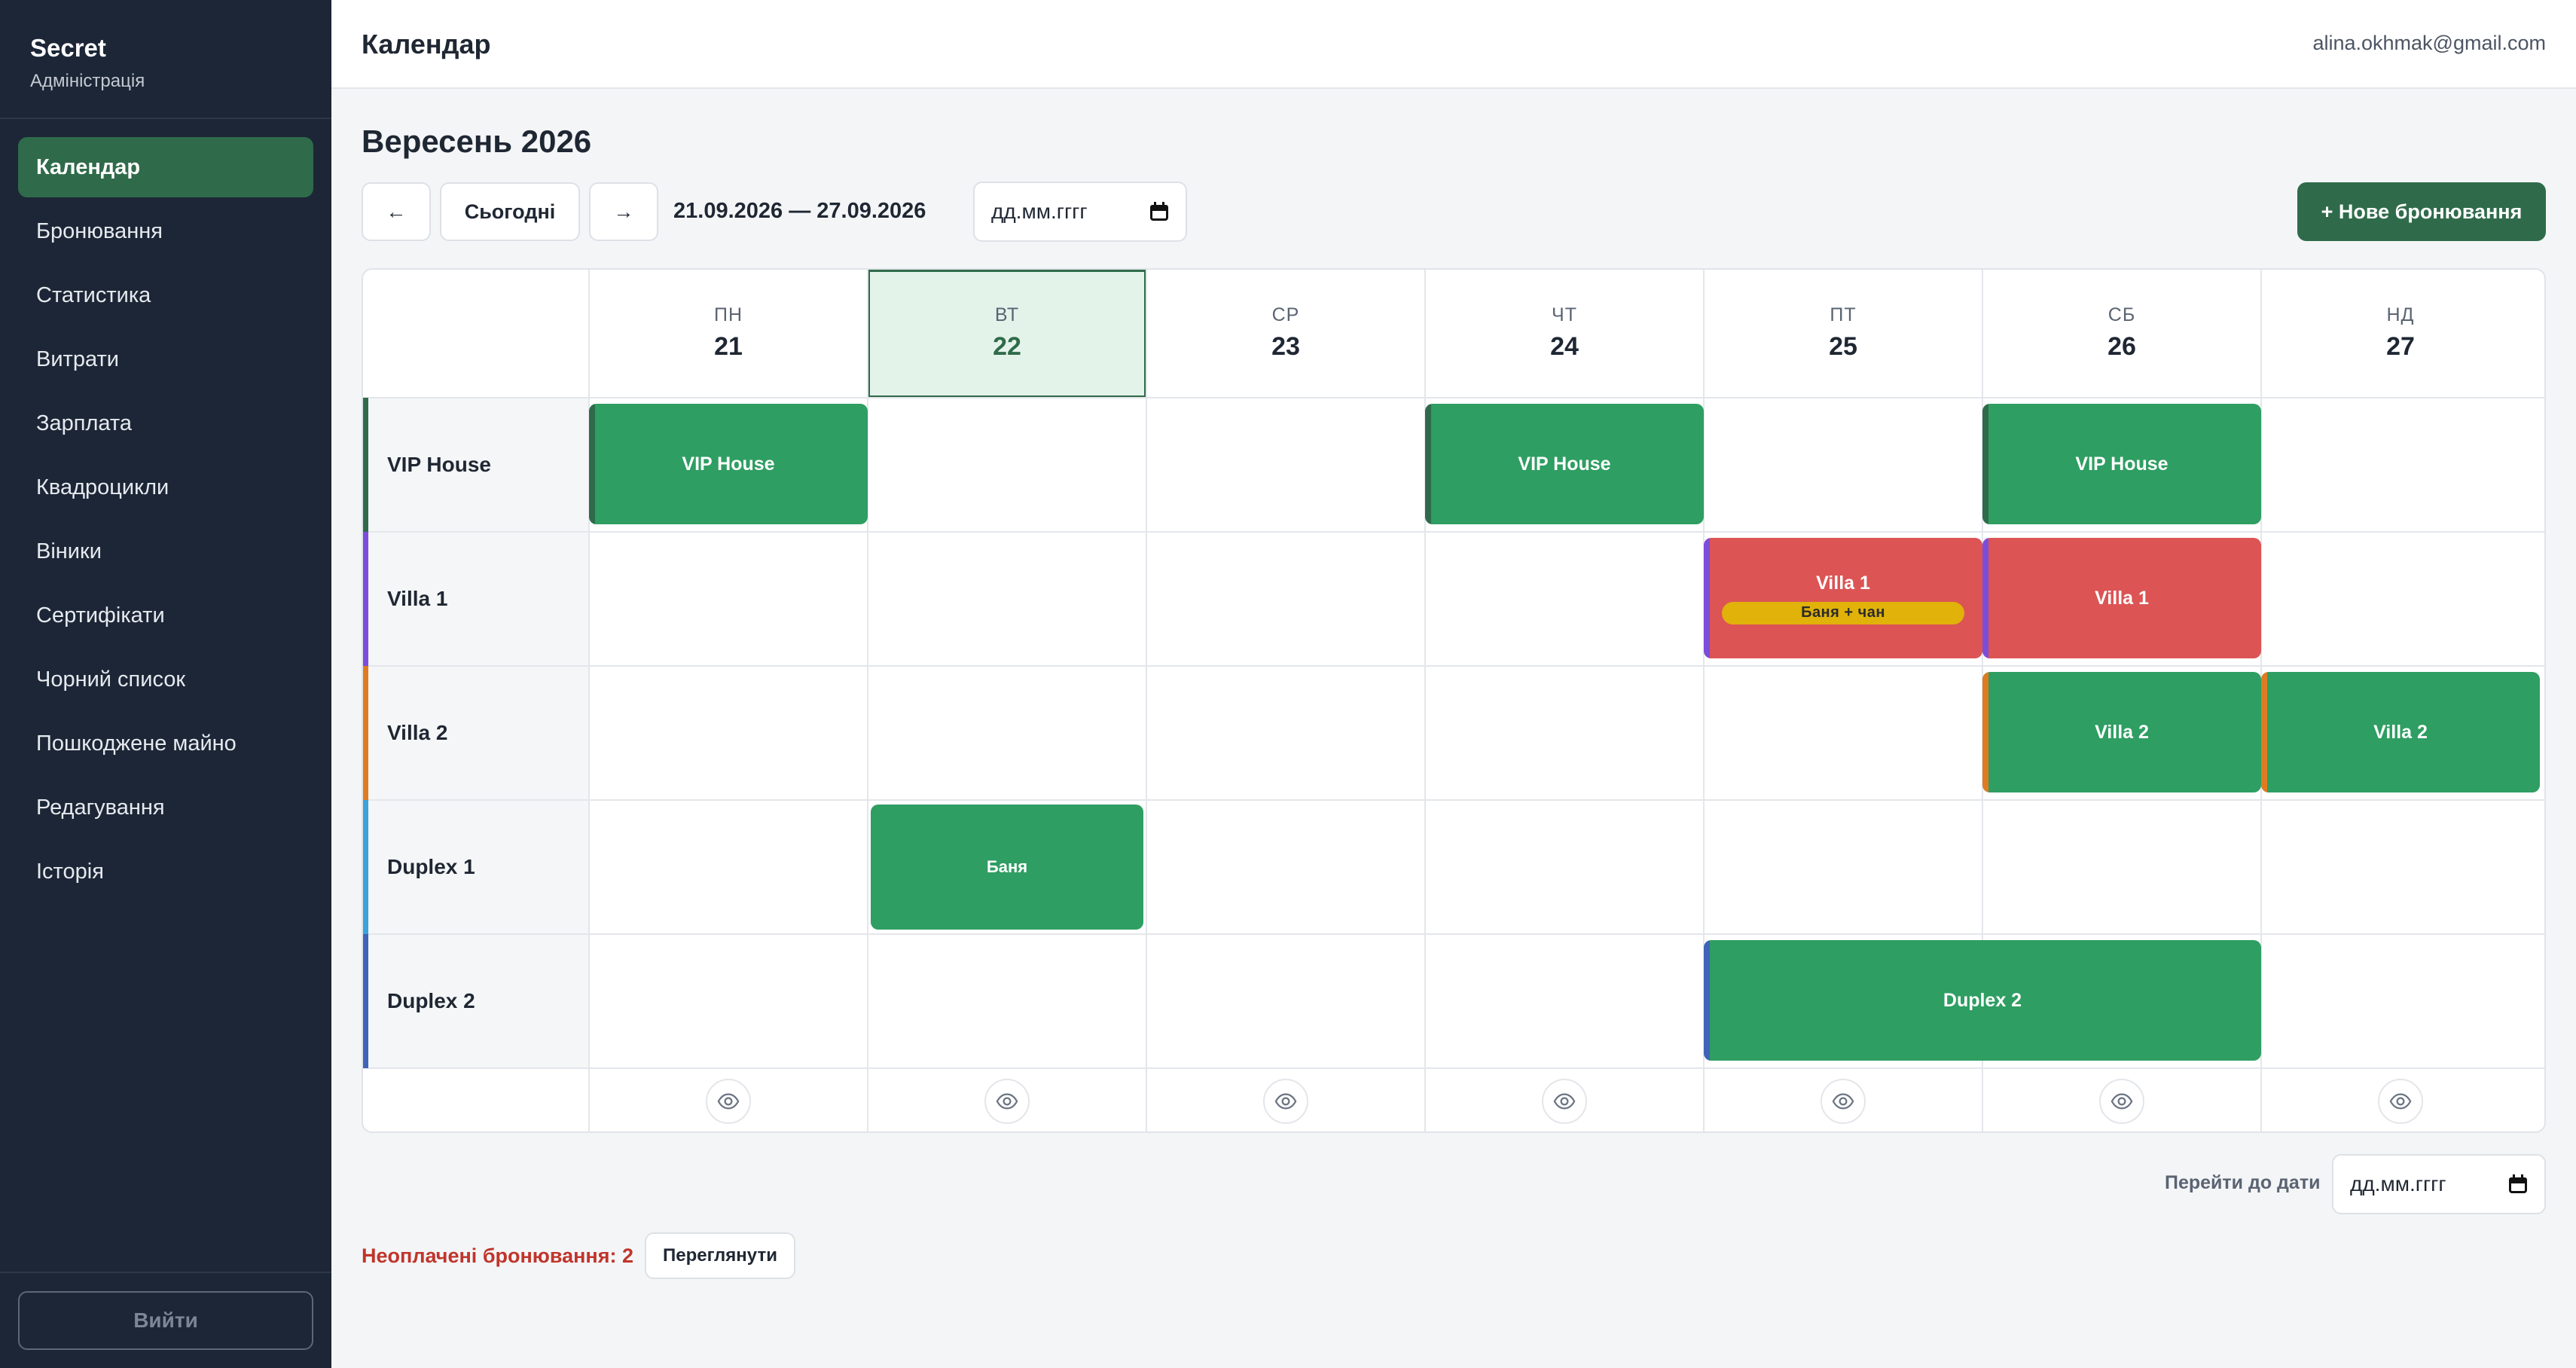 The image size is (2576, 1368). I want to click on sidebar-item-editing: Редагування, so click(166, 807).